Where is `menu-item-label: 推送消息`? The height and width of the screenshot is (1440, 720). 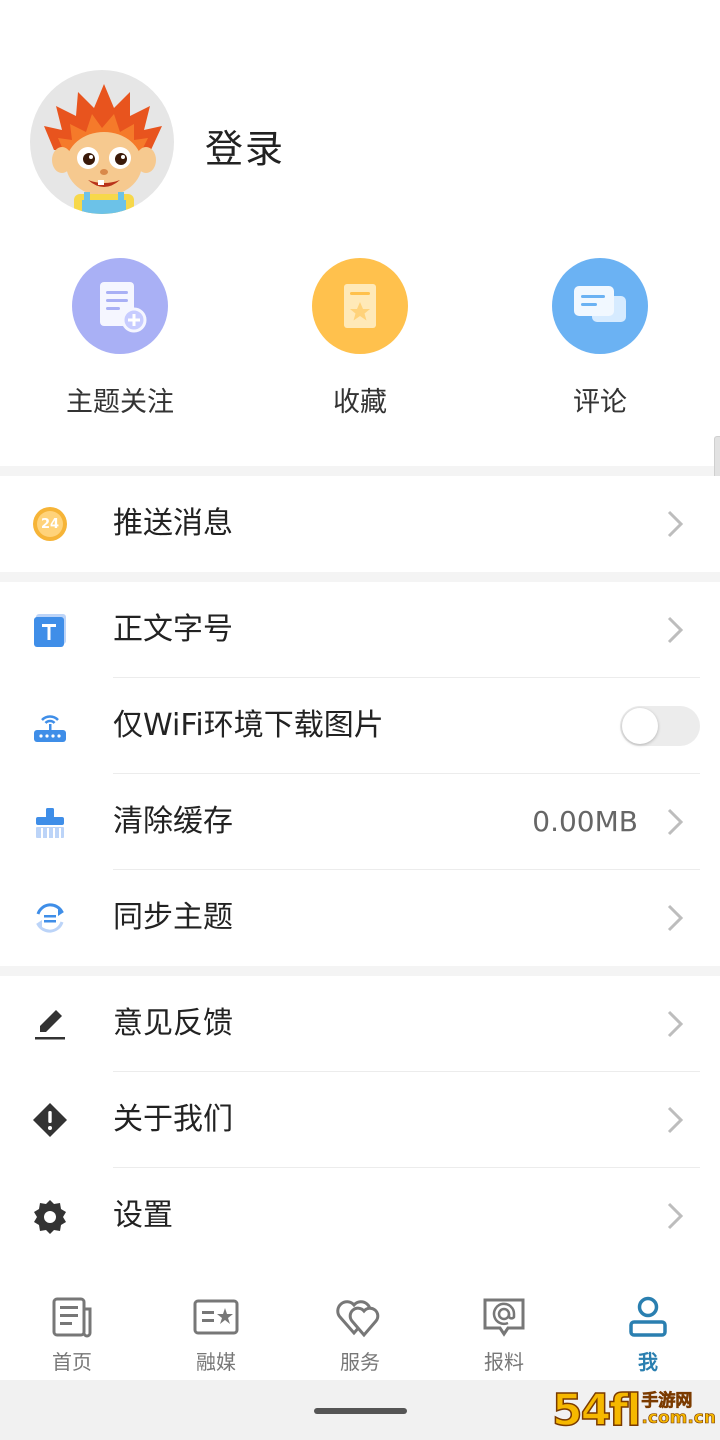
menu-item-label: 推送消息 is located at coordinates (173, 523).